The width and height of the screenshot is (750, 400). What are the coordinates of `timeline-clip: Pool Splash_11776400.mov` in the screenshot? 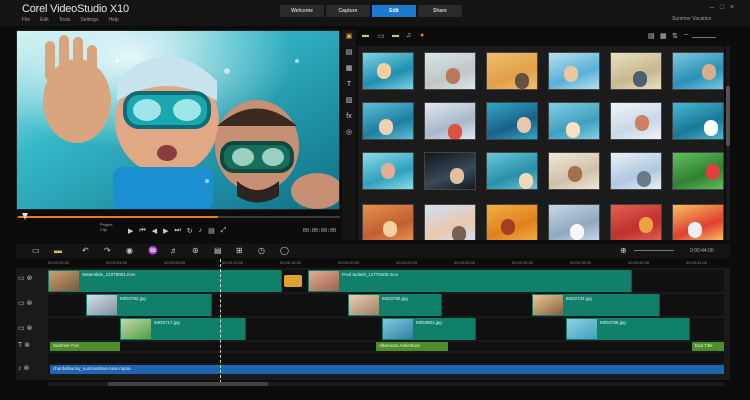 It's located at (470, 281).